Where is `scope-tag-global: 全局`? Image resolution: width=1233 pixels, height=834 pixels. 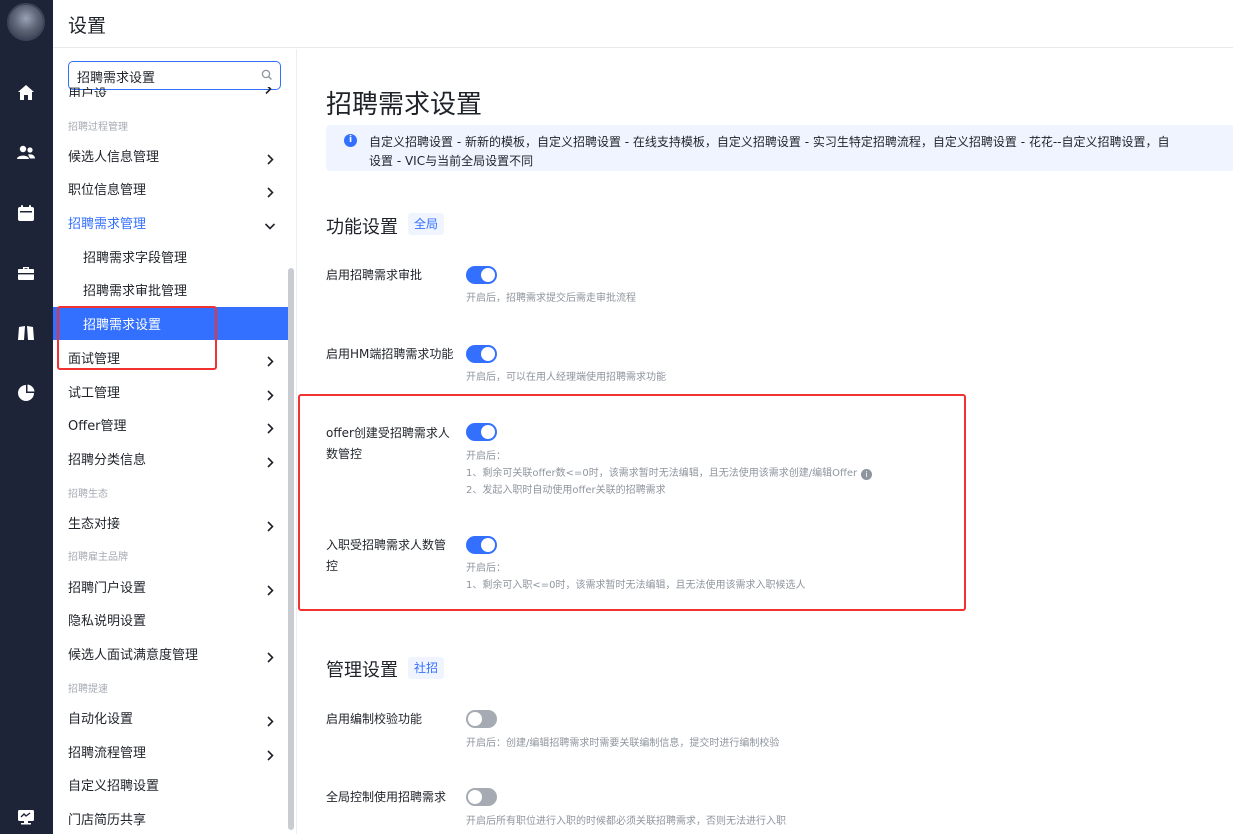 scope-tag-global: 全局 is located at coordinates (426, 224).